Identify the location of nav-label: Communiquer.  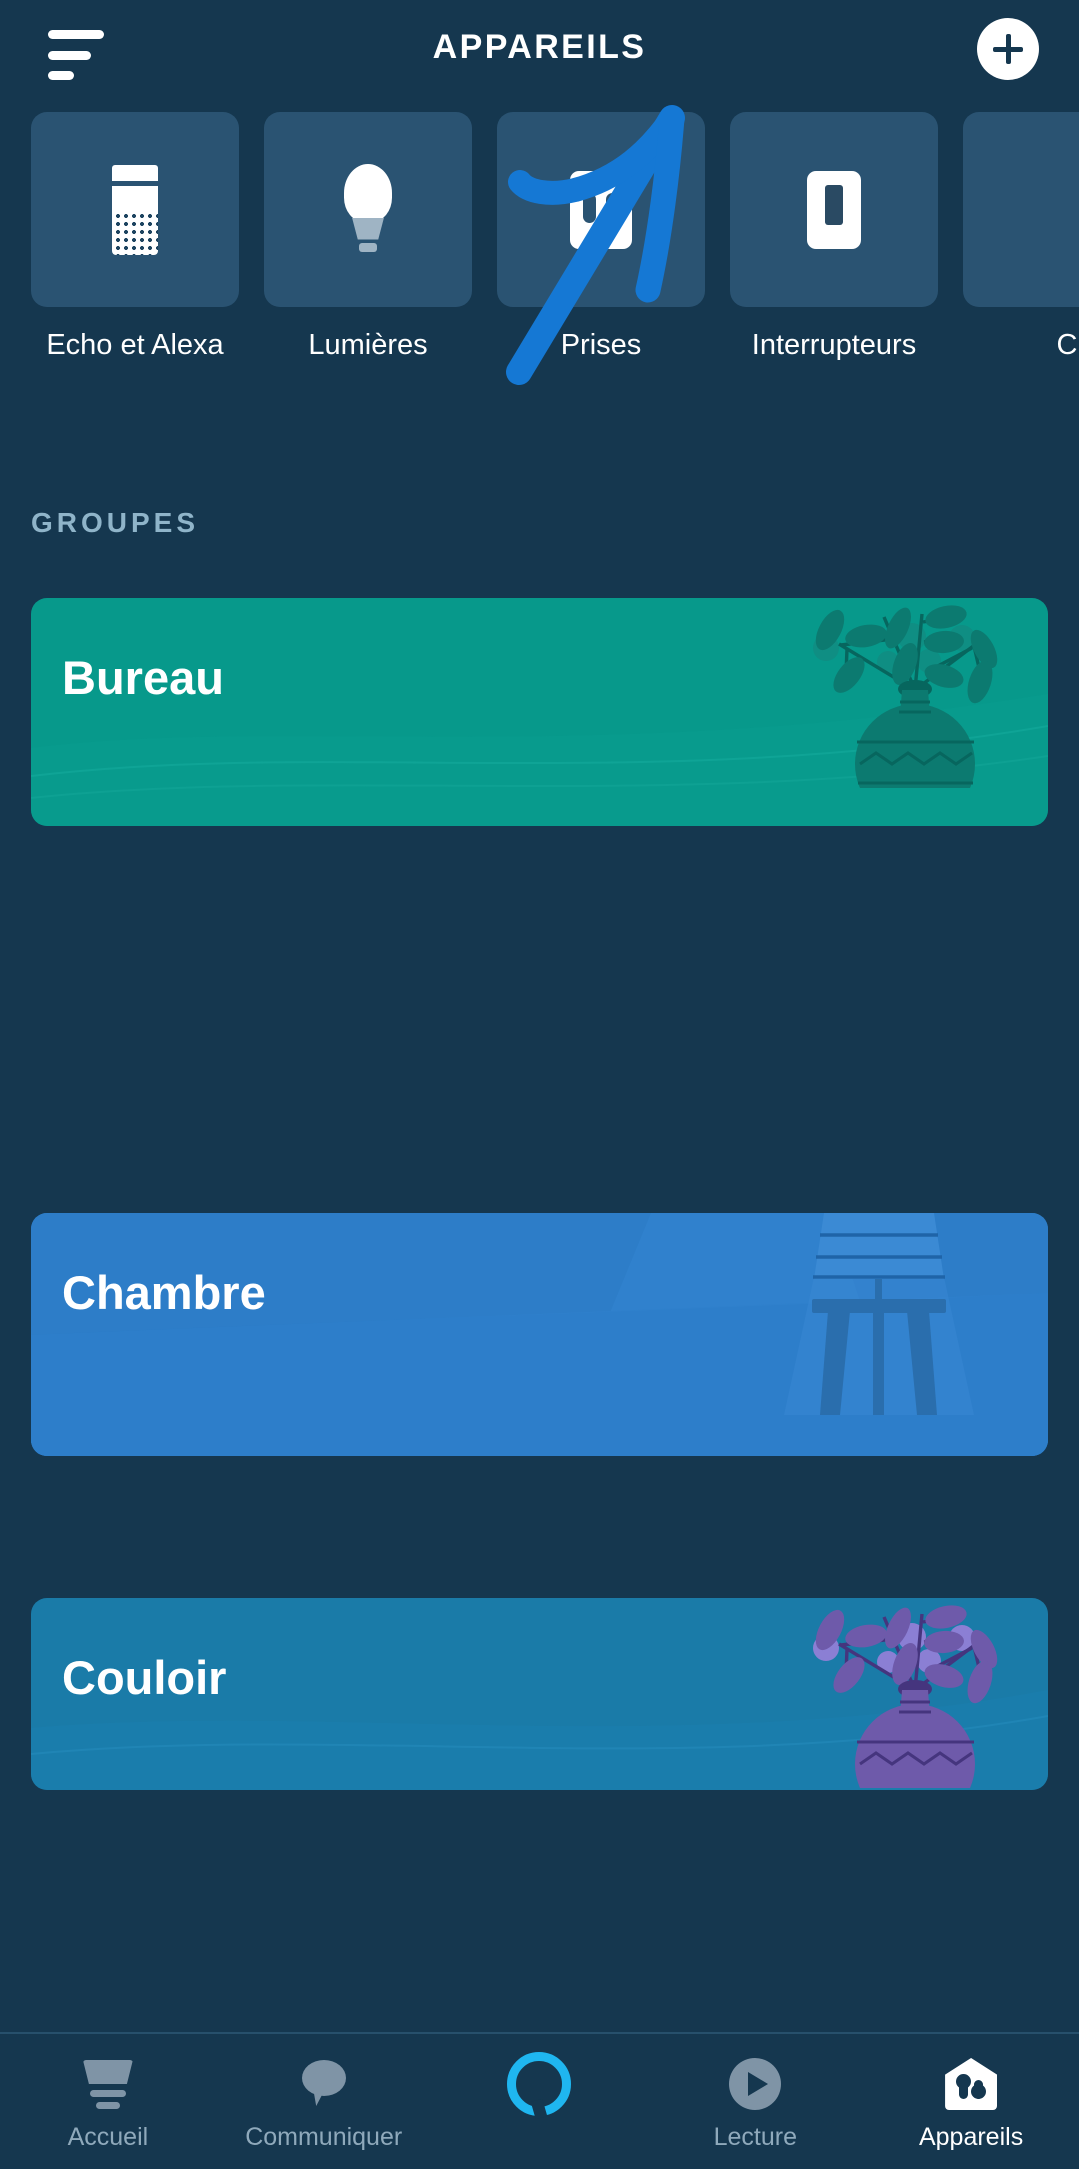
(324, 2137).